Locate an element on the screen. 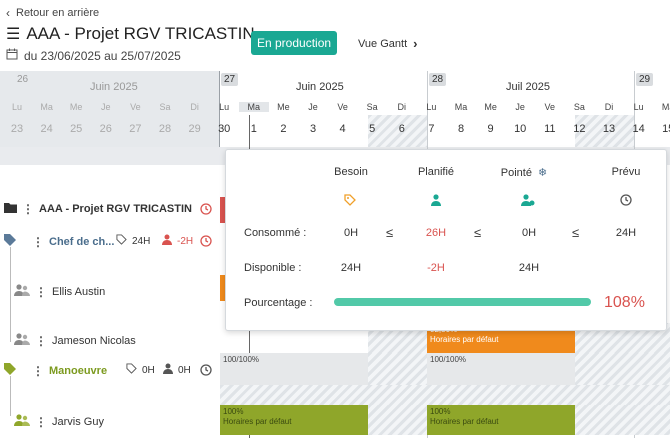 Image resolution: width=670 pixels, height=438 pixels. jarvis-left-text: Horaires par défaut is located at coordinates (257, 421).